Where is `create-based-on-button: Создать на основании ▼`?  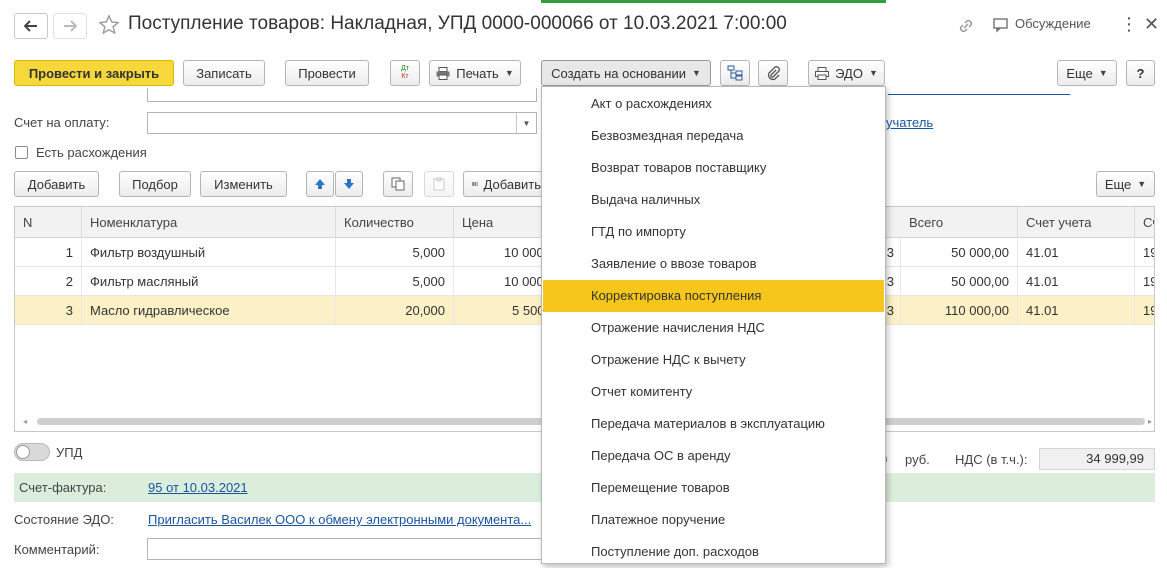 create-based-on-button: Создать на основании ▼ is located at coordinates (626, 73).